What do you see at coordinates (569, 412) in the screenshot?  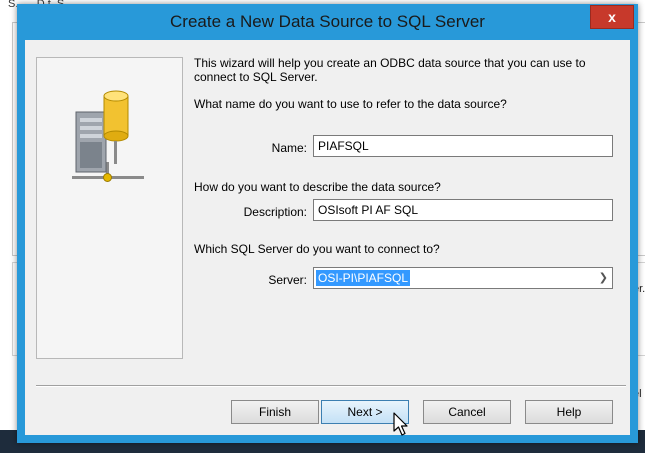 I see `help-button: Help` at bounding box center [569, 412].